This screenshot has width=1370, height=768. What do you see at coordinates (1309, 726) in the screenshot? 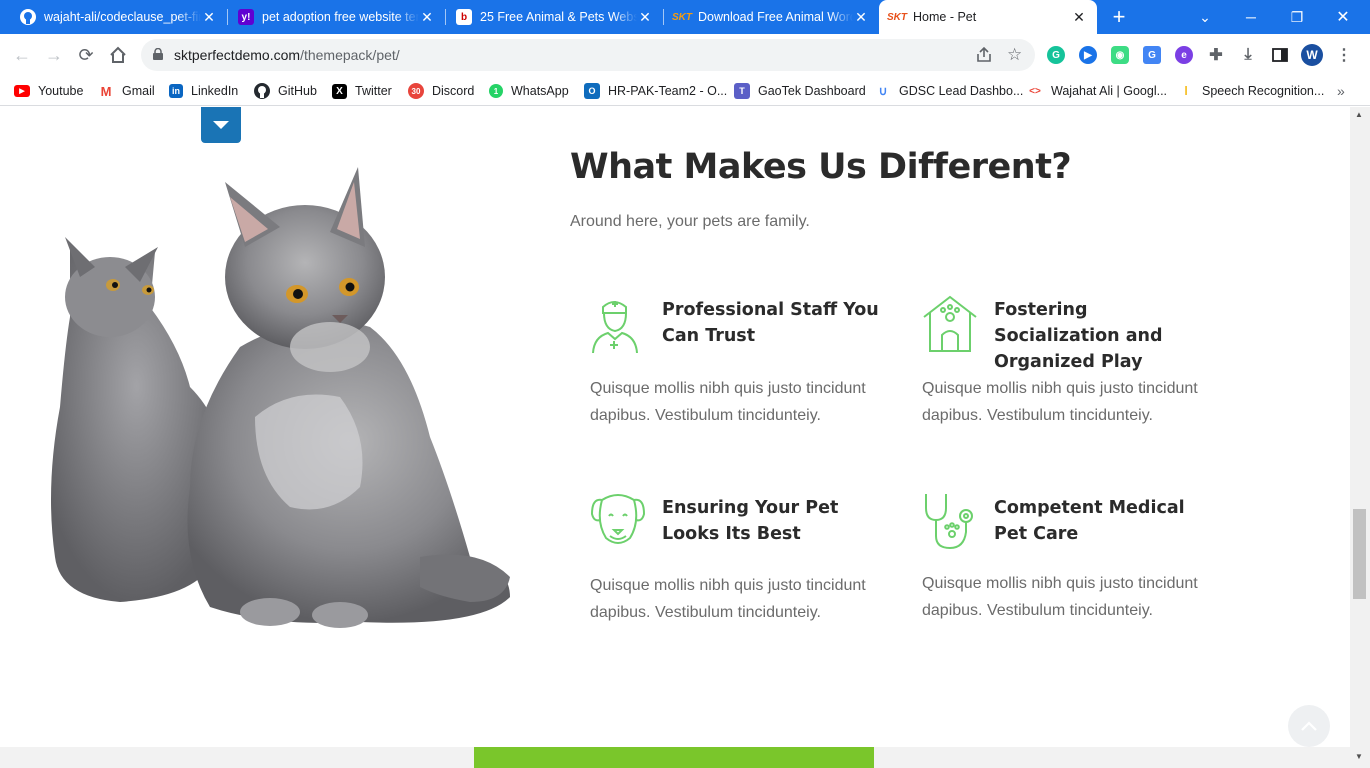
I see `scroll-to-top-button` at bounding box center [1309, 726].